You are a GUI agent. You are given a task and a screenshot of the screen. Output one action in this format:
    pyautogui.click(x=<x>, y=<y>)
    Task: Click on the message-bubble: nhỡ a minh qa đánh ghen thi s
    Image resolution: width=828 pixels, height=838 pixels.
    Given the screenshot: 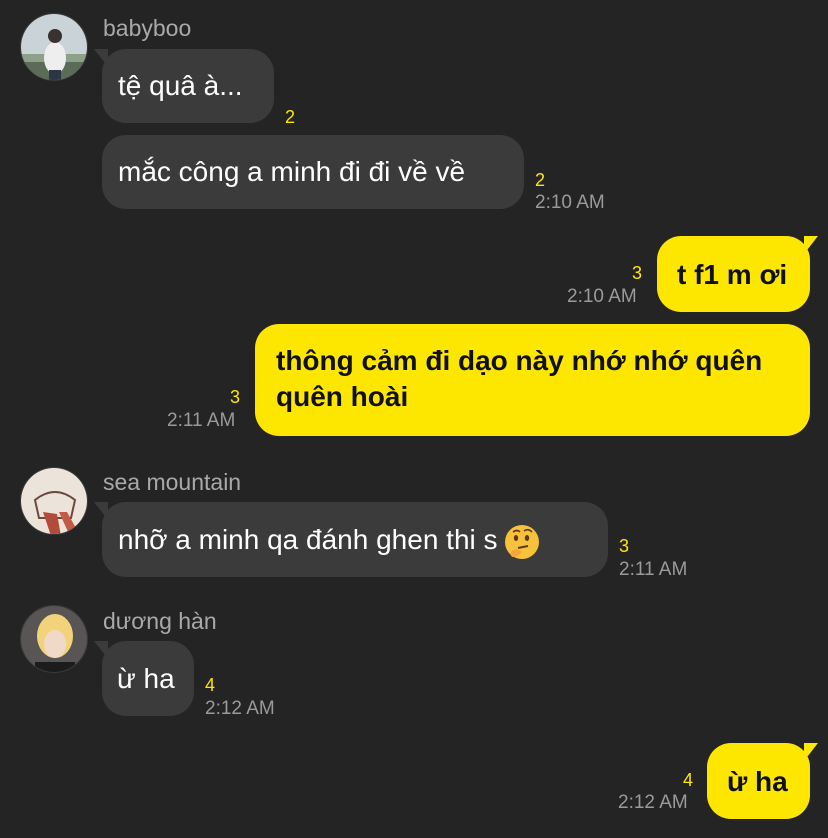 What is the action you would take?
    pyautogui.click(x=351, y=539)
    